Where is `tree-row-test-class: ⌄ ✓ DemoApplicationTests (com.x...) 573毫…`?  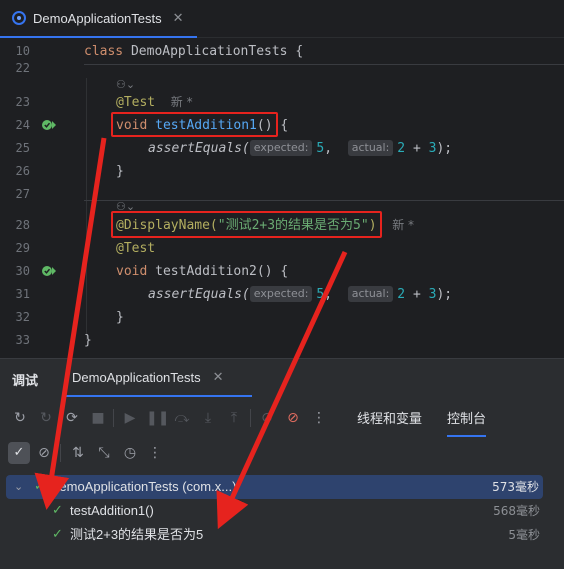
tree-row-test-class: ⌄ ✓ DemoApplicationTests (com.x...) 573毫… is located at coordinates (274, 487).